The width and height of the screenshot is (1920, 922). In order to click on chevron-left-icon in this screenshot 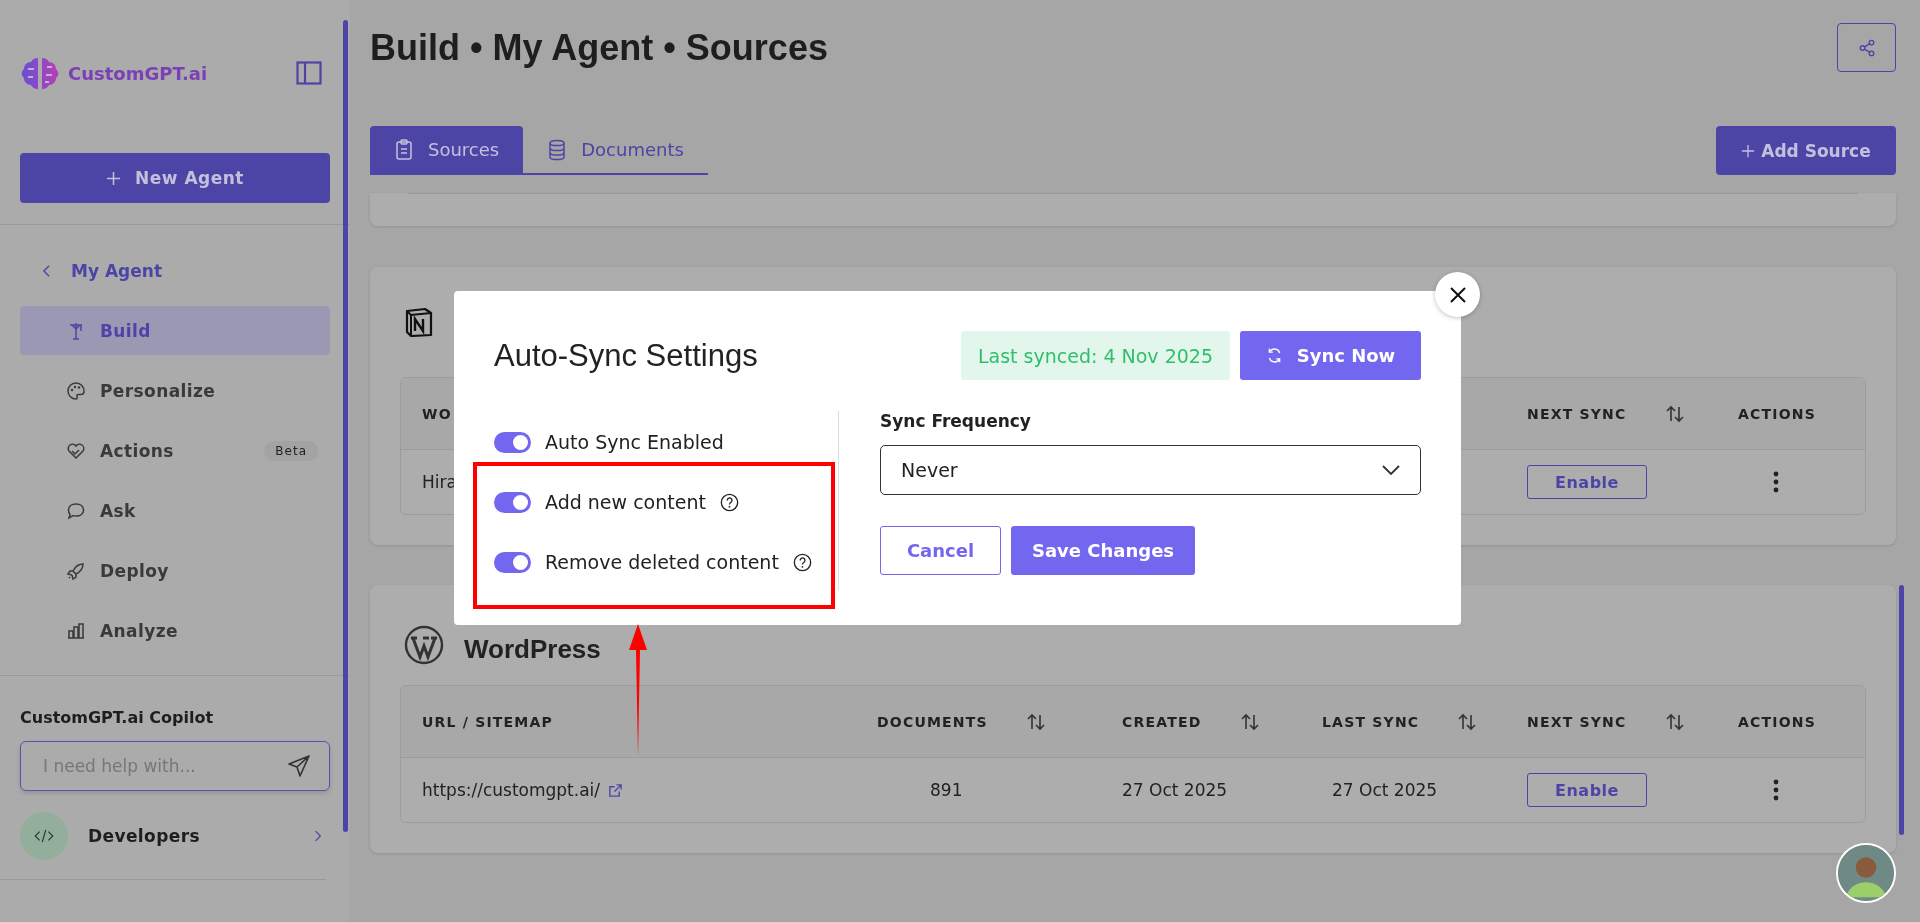, I will do `click(46, 270)`.